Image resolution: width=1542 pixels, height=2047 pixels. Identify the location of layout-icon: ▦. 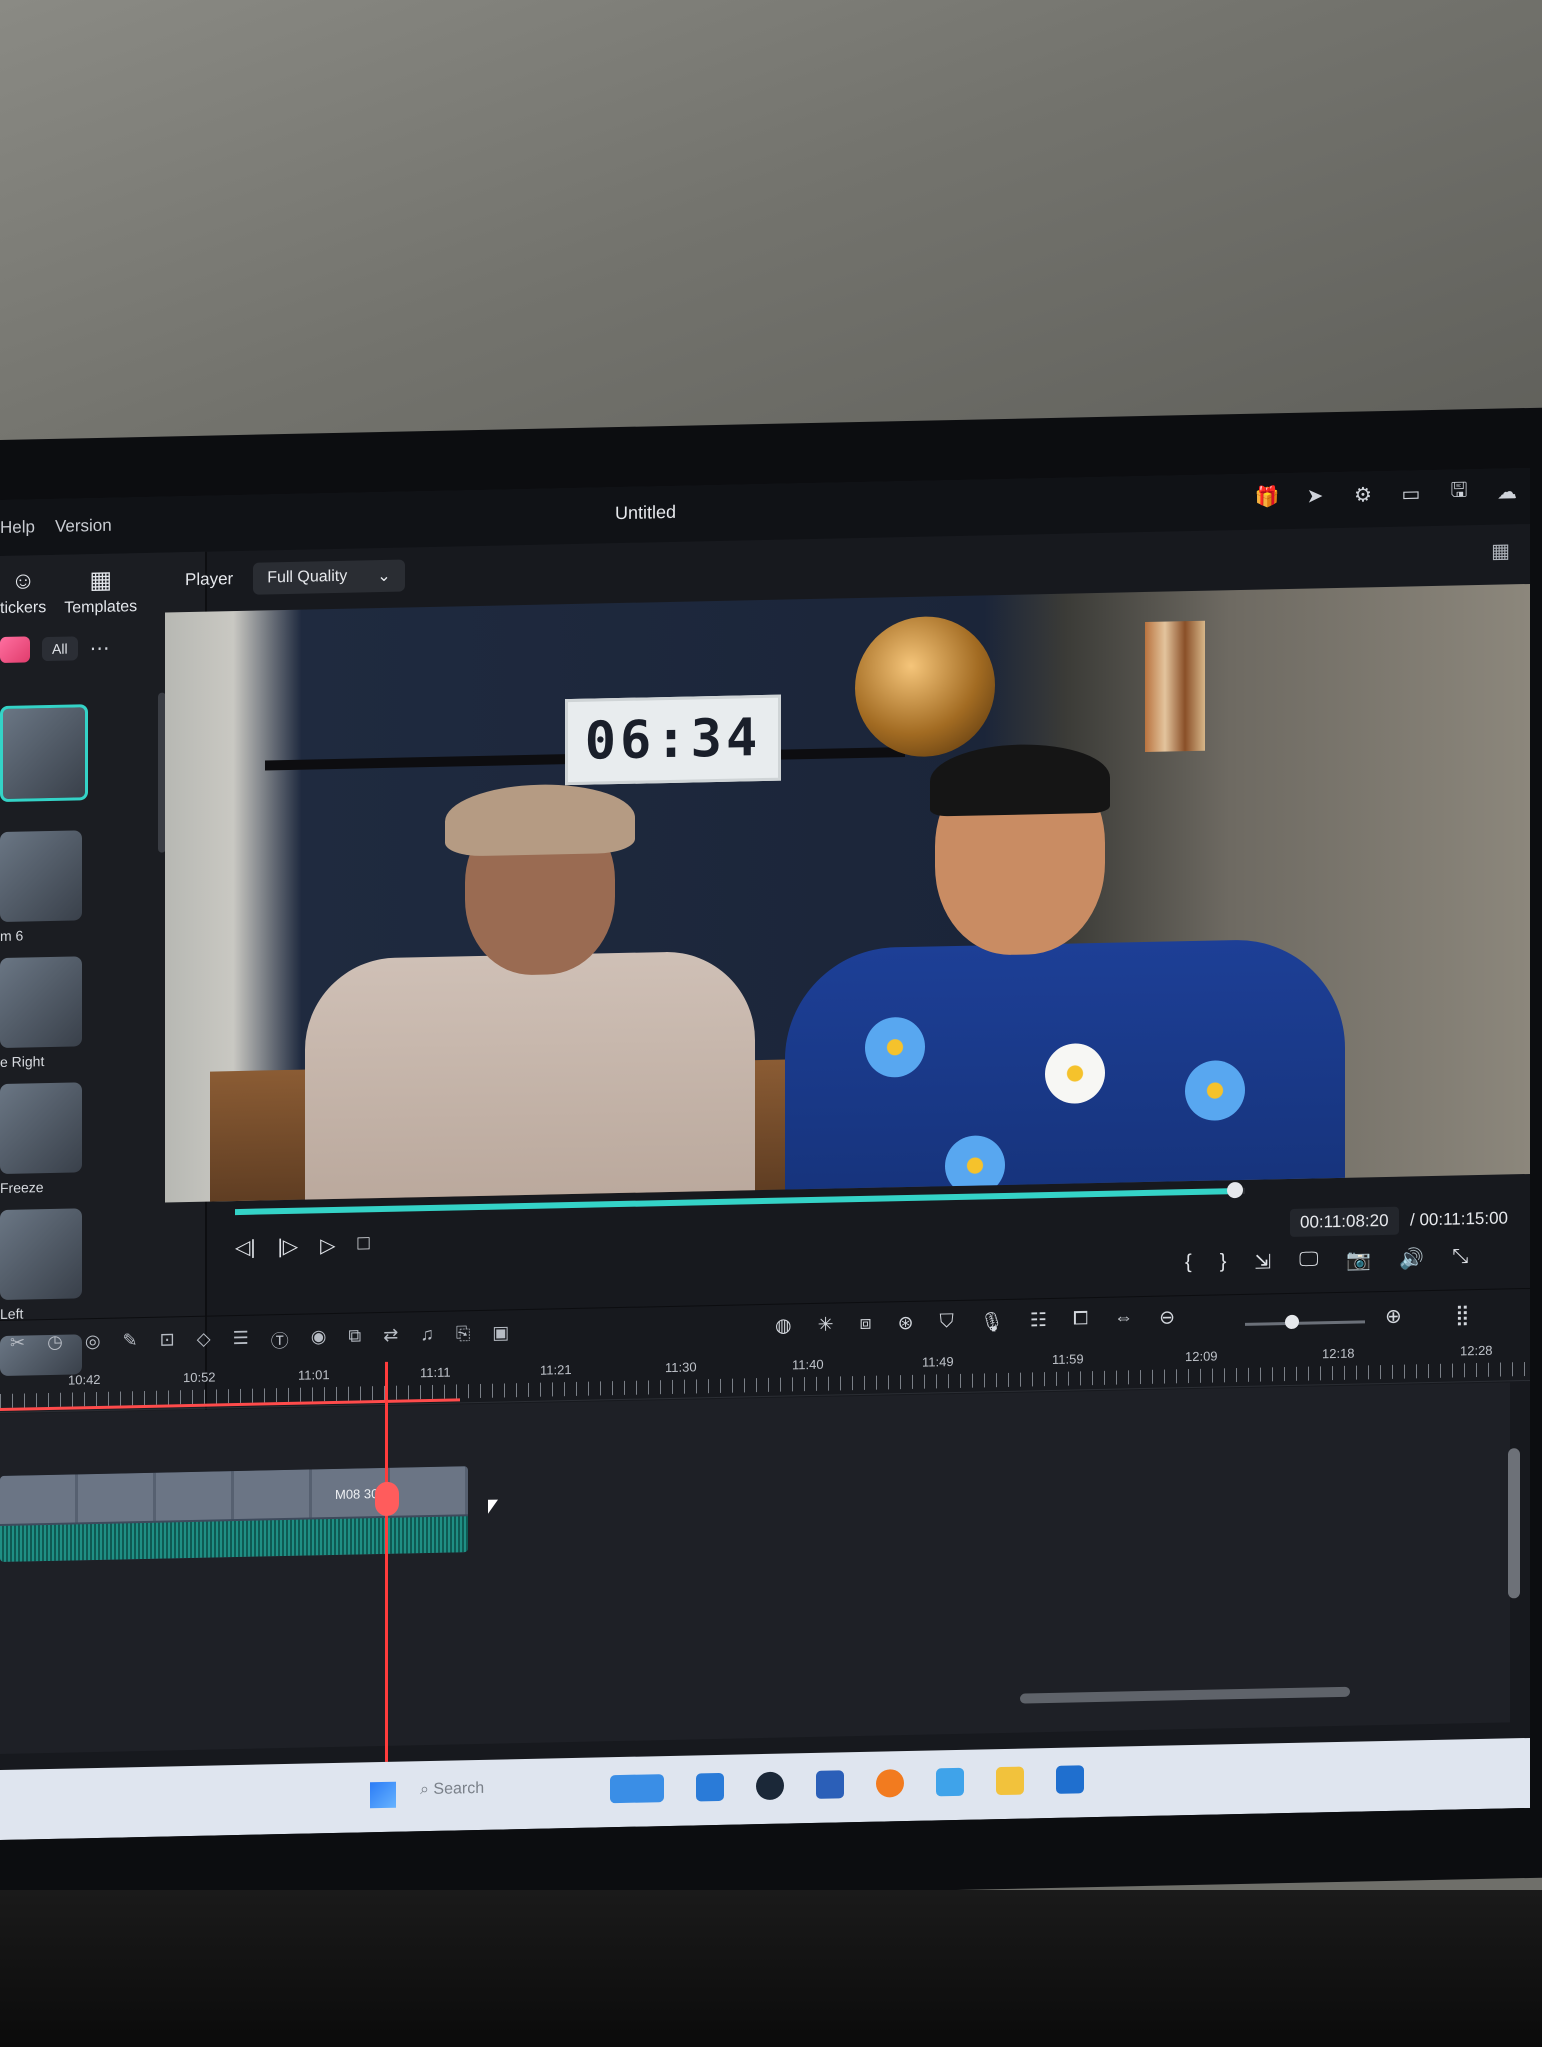
(1500, 550).